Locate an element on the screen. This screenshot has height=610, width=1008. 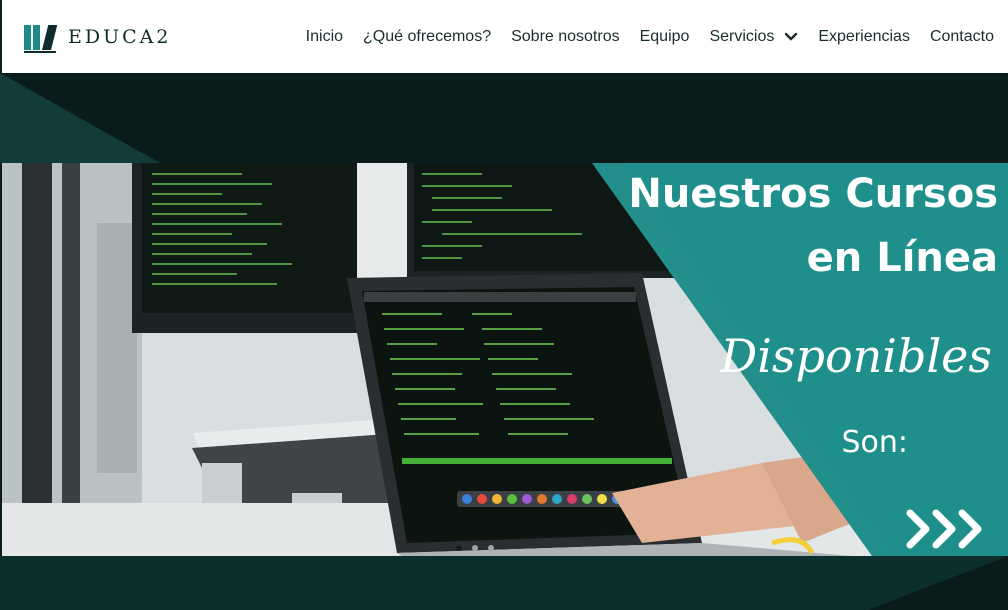
hero-script-text: Disponibles is located at coordinates (856, 356).